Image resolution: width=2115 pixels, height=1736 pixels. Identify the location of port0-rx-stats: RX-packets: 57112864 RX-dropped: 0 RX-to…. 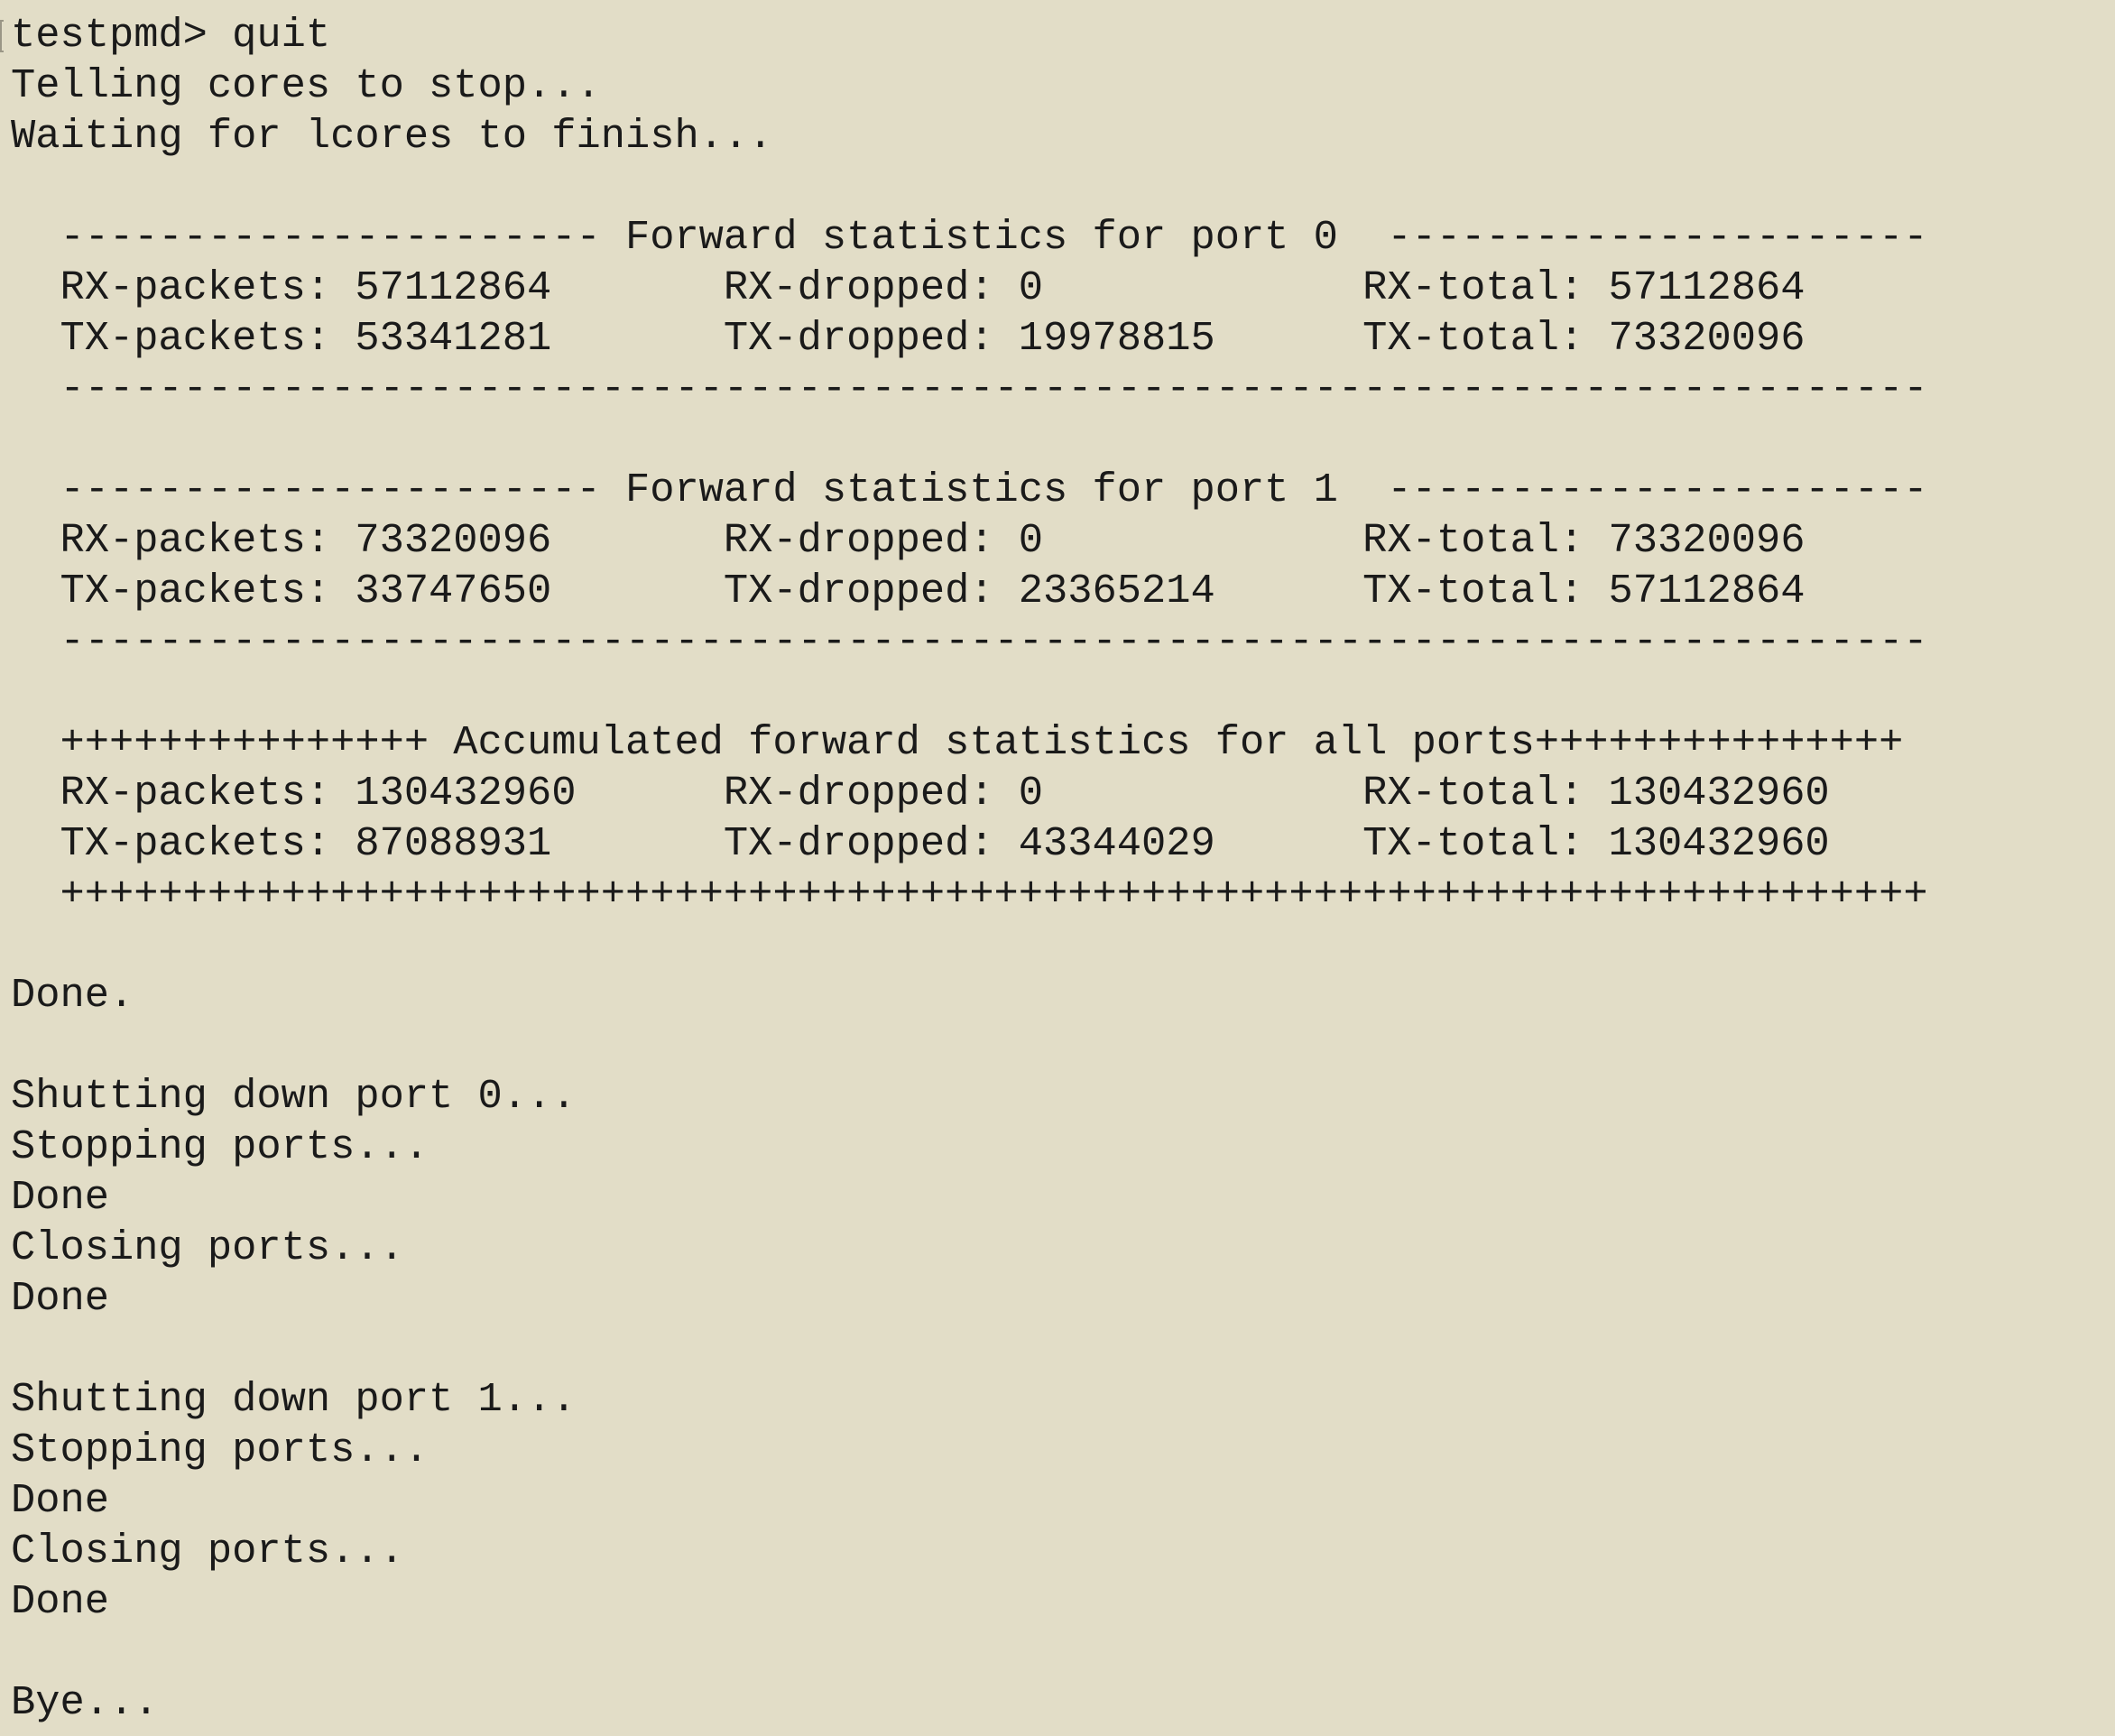
(908, 288).